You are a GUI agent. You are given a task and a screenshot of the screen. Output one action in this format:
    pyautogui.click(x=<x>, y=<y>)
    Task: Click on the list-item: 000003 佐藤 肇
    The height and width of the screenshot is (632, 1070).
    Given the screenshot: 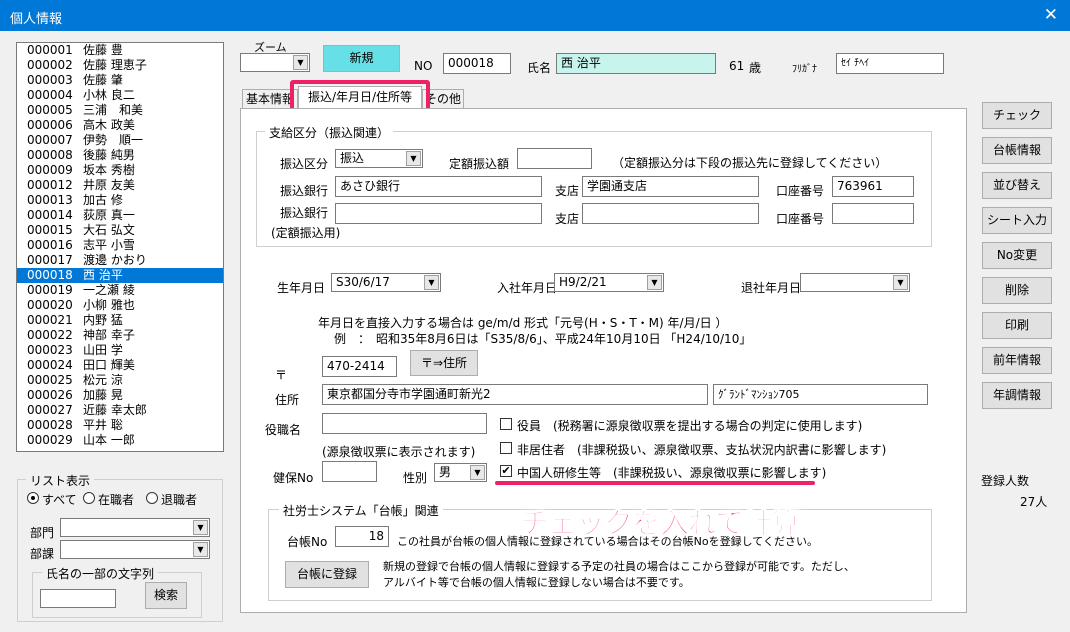 What is the action you would take?
    pyautogui.click(x=120, y=80)
    